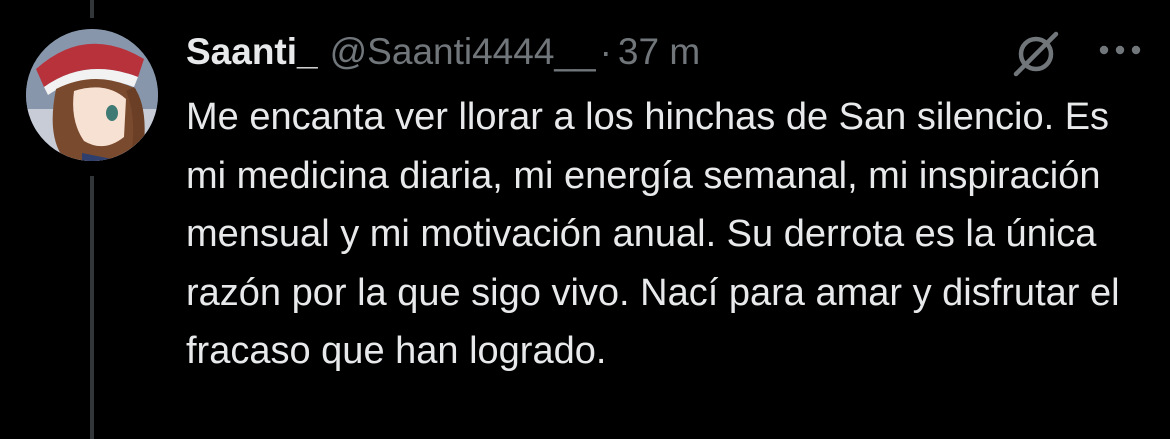  Describe the element at coordinates (252, 52) in the screenshot. I see `display-name: Saanti_` at that location.